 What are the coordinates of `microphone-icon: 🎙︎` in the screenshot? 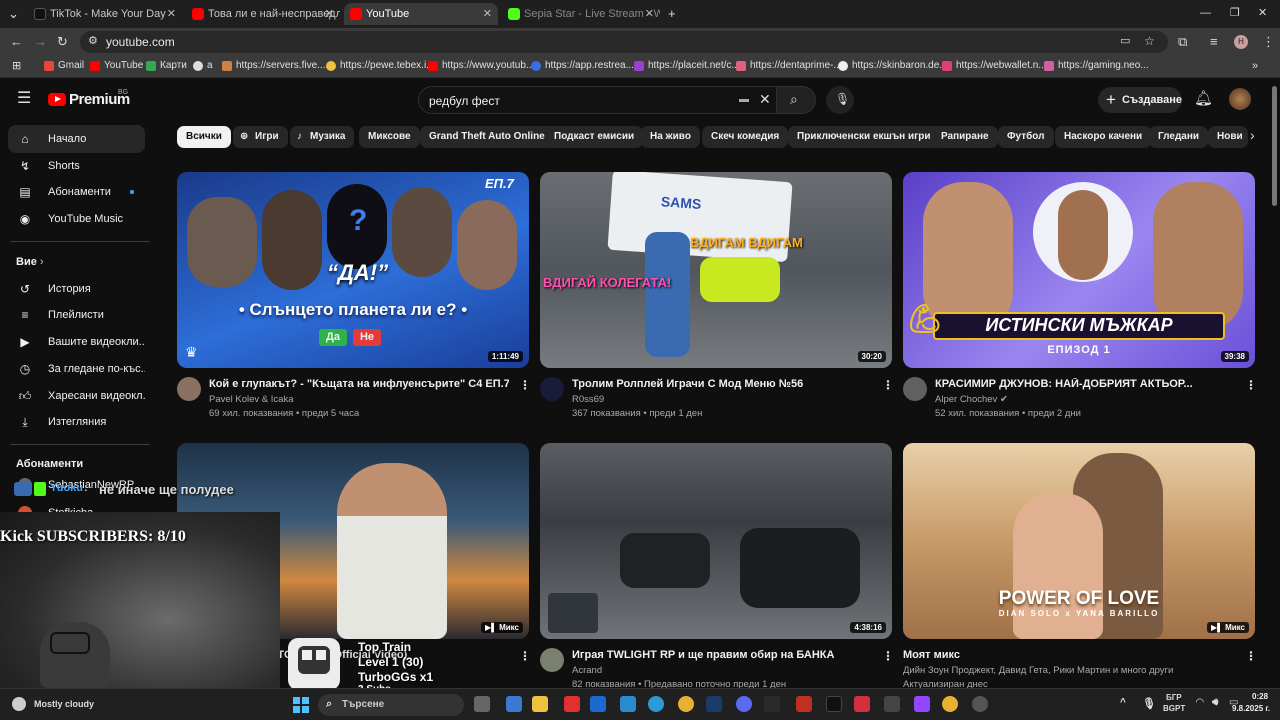 It's located at (1149, 703).